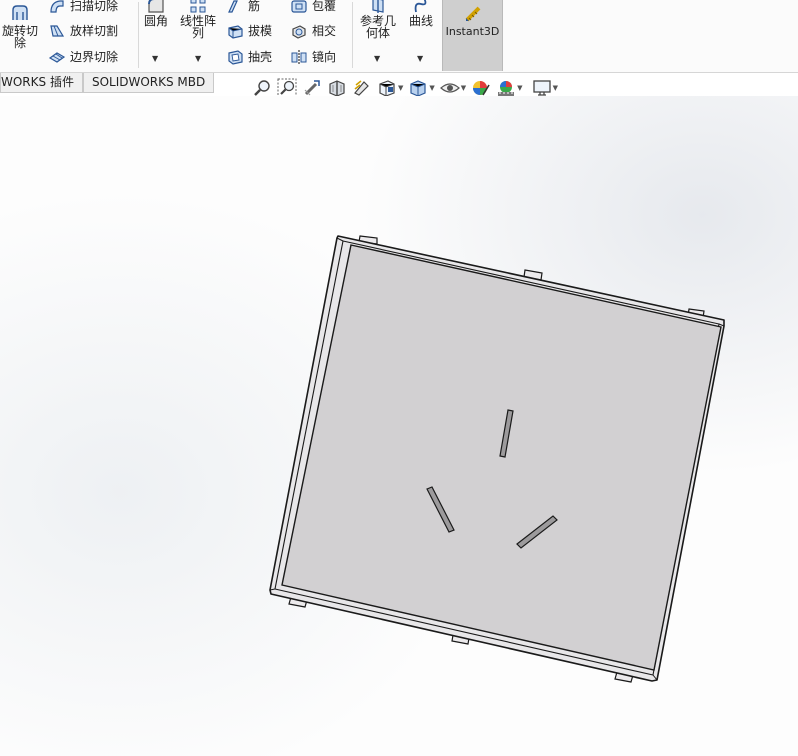 This screenshot has width=798, height=756. What do you see at coordinates (260, 57) in the screenshot?
I see `shell-label: 抽壳` at bounding box center [260, 57].